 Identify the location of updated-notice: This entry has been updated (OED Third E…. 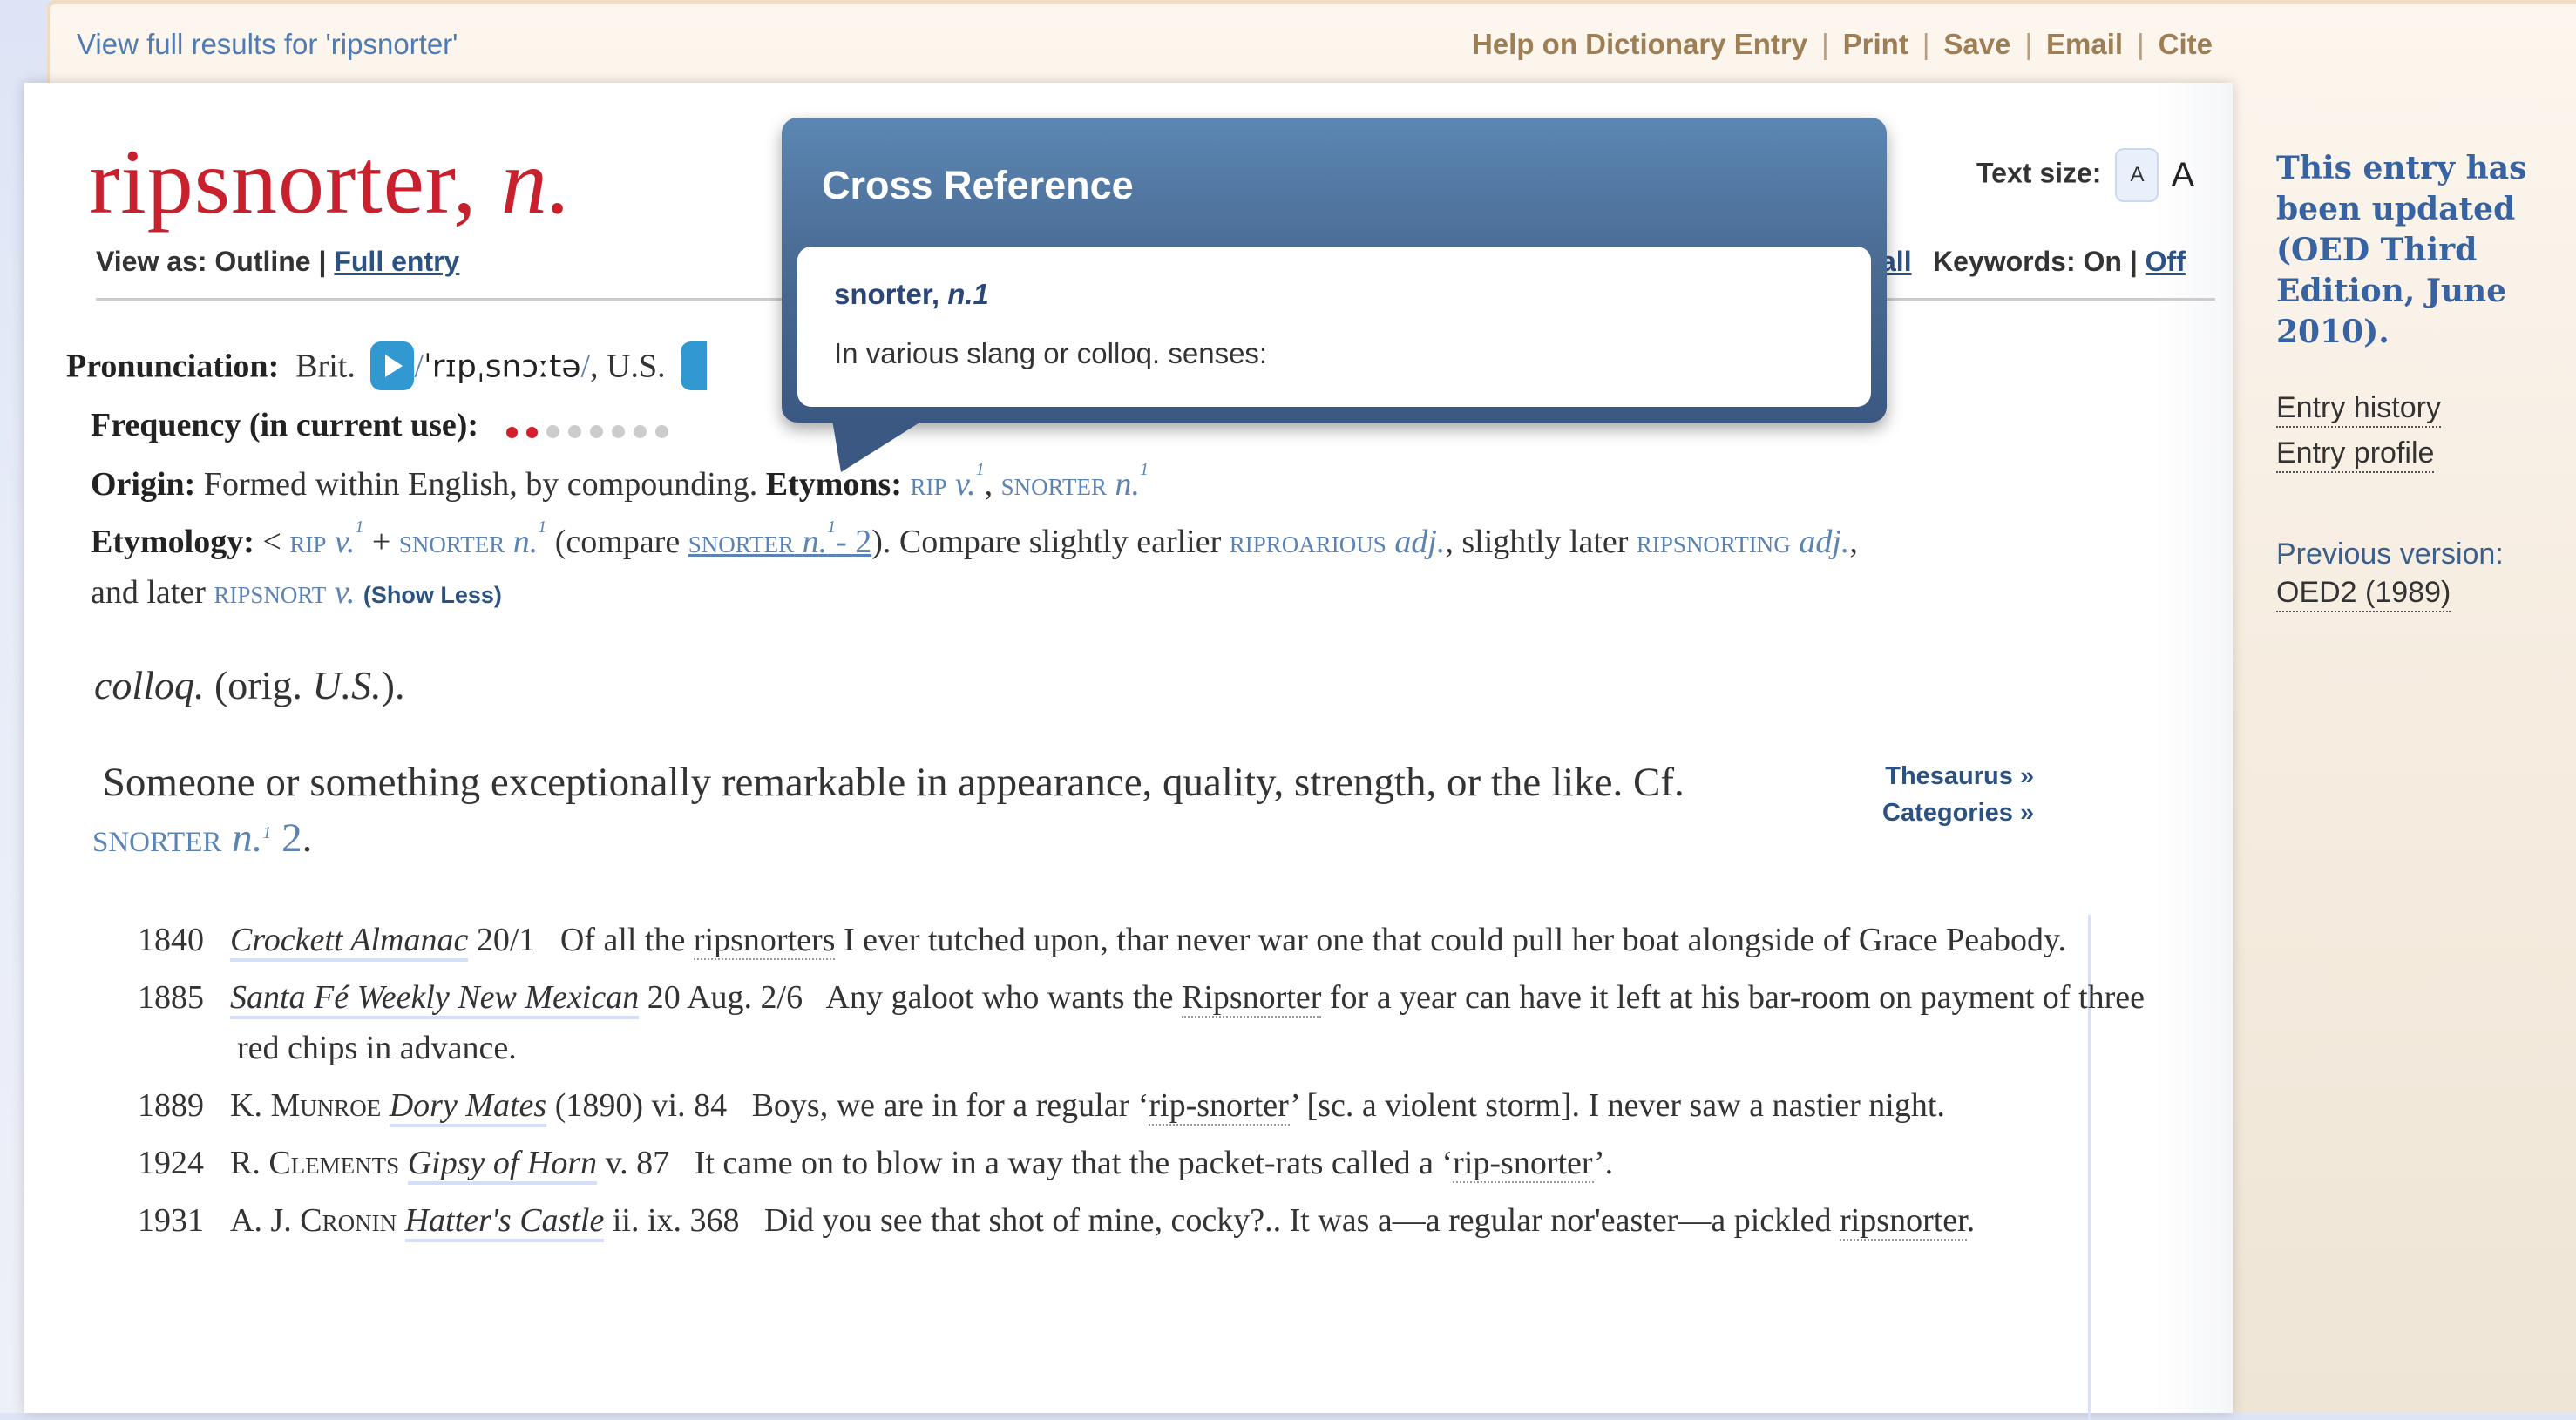
(2402, 250).